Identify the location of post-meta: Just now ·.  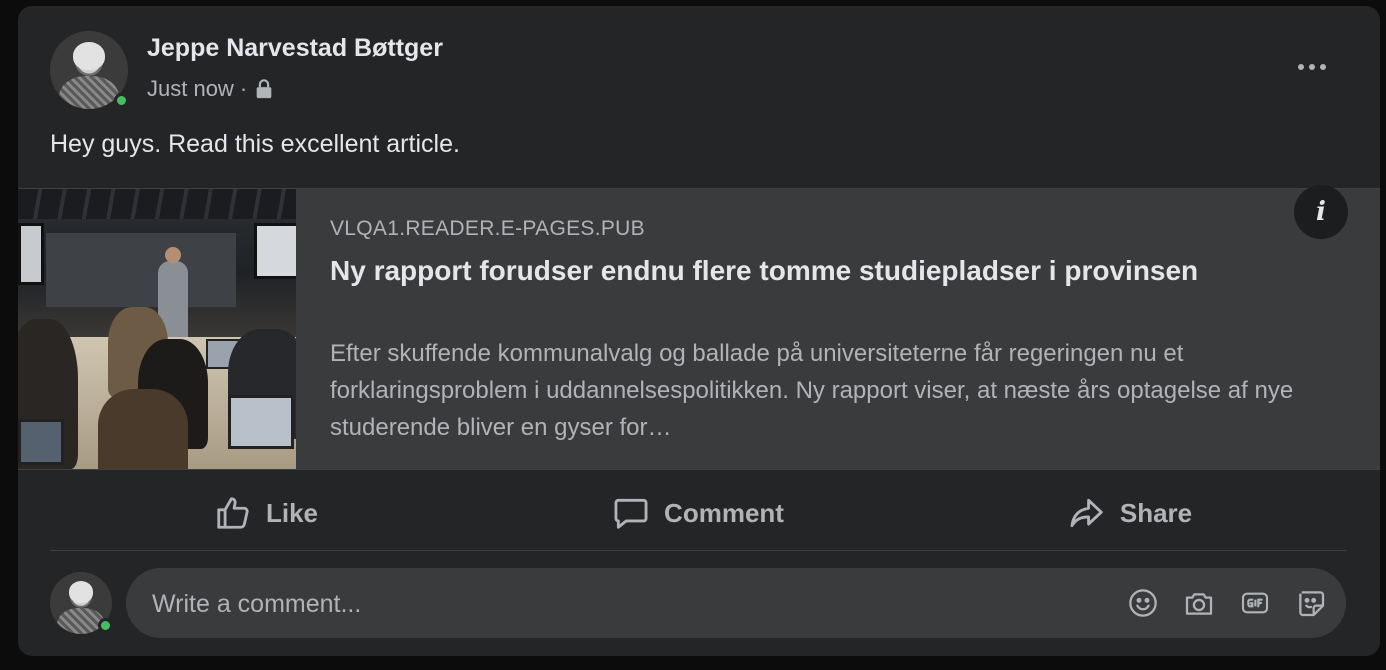
(211, 89).